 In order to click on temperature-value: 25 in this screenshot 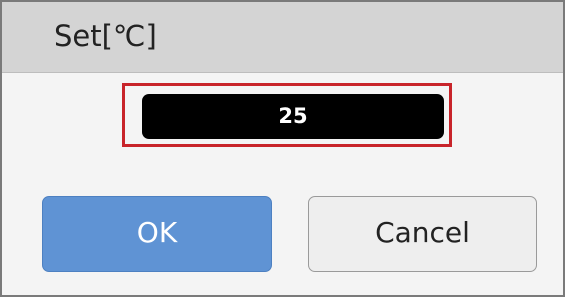, I will do `click(293, 116)`.